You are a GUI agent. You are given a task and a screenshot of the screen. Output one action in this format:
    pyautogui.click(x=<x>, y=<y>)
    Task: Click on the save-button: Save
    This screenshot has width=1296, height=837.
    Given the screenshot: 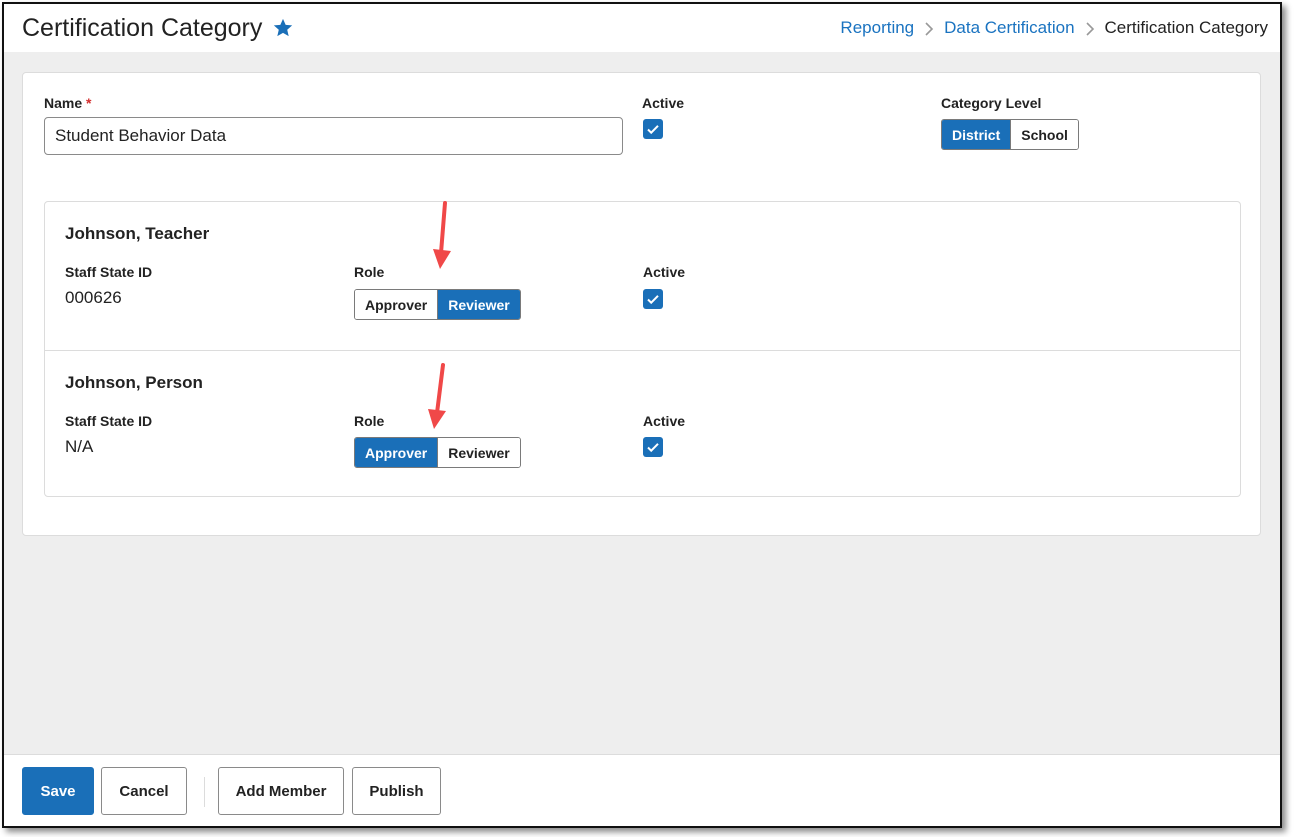 What is the action you would take?
    pyautogui.click(x=58, y=791)
    